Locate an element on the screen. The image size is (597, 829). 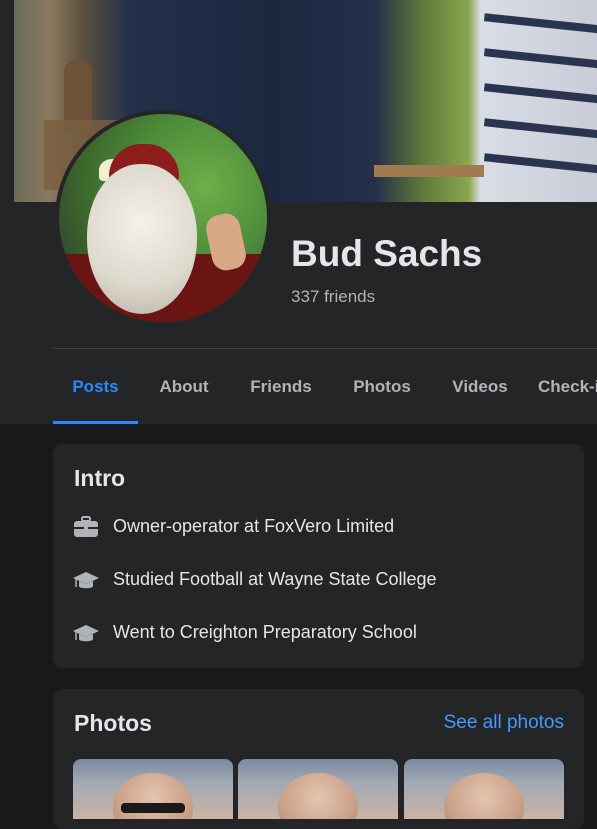
briefcase-icon is located at coordinates (86, 526).